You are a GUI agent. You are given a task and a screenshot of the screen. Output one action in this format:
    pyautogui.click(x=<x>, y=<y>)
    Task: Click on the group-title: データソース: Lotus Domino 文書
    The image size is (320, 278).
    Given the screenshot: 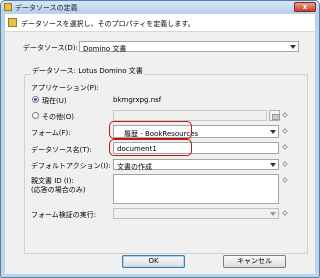 What is the action you would take?
    pyautogui.click(x=87, y=71)
    